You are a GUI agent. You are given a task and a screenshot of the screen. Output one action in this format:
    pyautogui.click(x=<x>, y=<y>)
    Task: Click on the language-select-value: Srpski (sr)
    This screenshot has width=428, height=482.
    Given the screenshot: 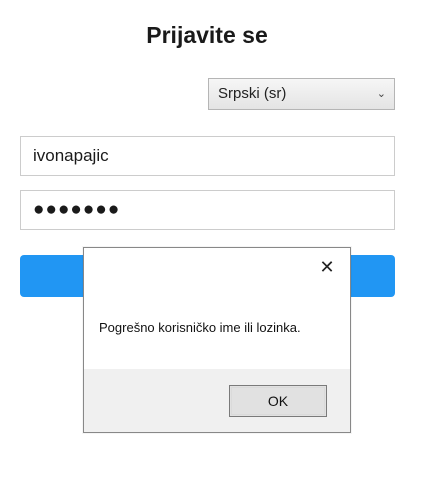 What is the action you would take?
    pyautogui.click(x=252, y=93)
    